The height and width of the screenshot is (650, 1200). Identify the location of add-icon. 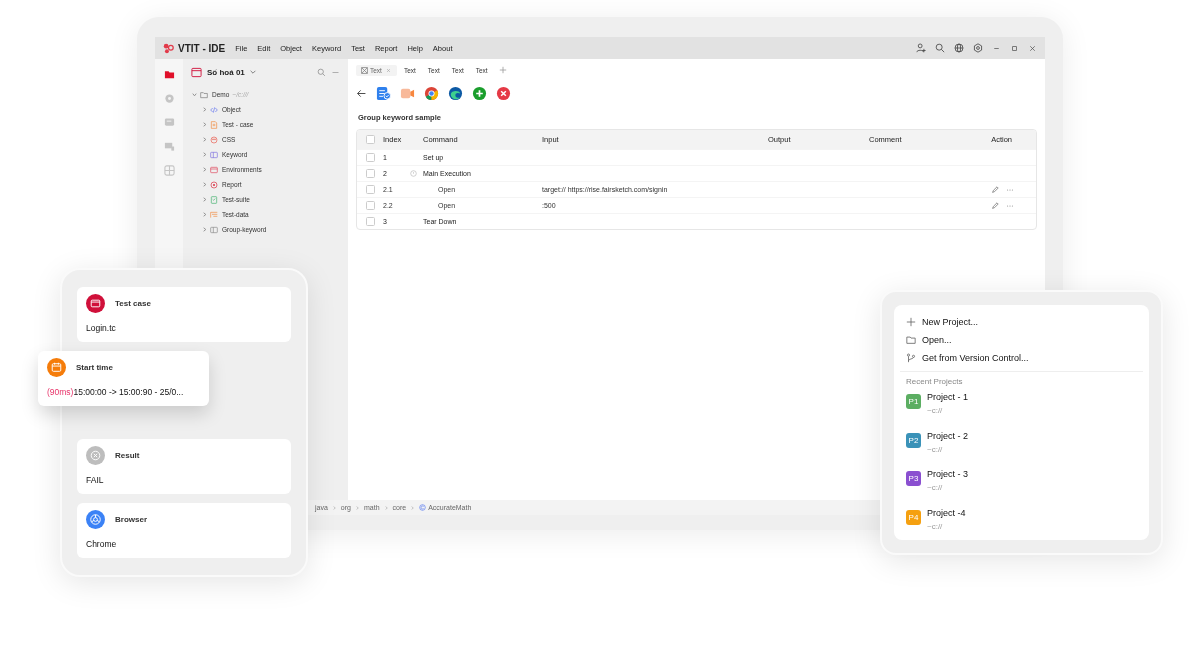
(479, 93).